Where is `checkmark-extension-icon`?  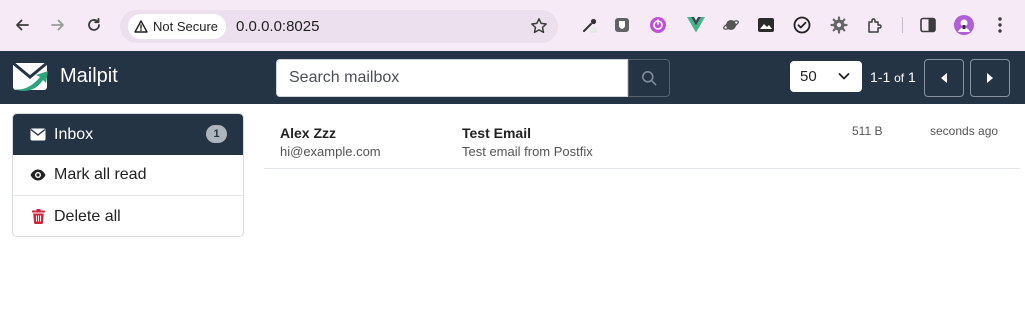 checkmark-extension-icon is located at coordinates (802, 25).